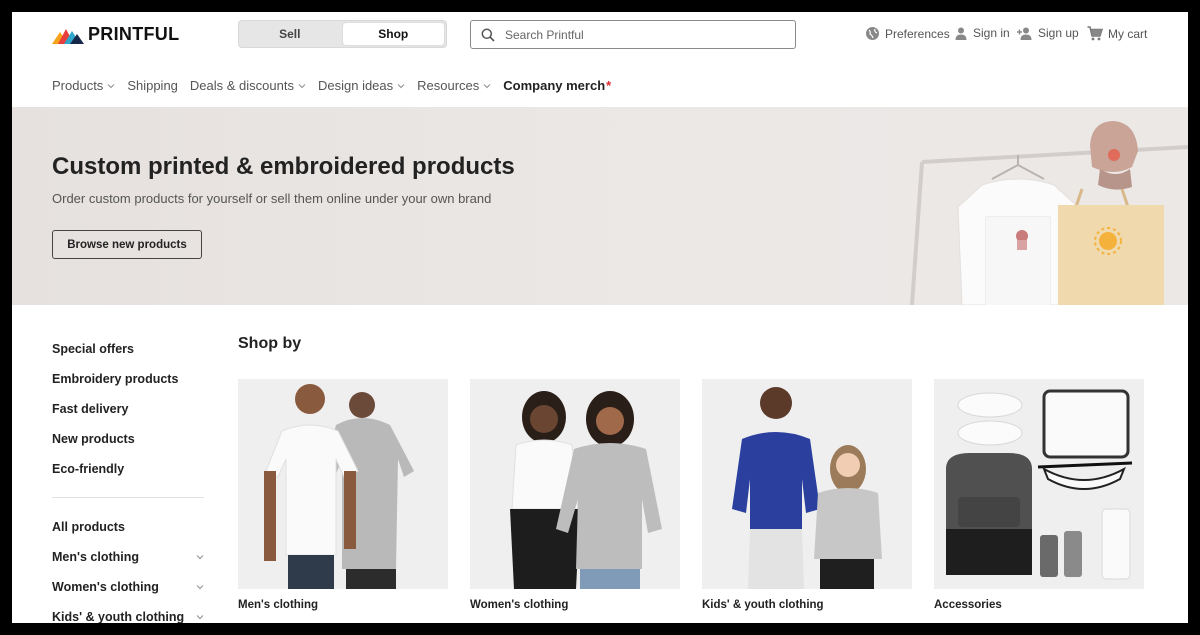 The height and width of the screenshot is (635, 1200). What do you see at coordinates (290, 34) in the screenshot?
I see `sell-toggle: Sell` at bounding box center [290, 34].